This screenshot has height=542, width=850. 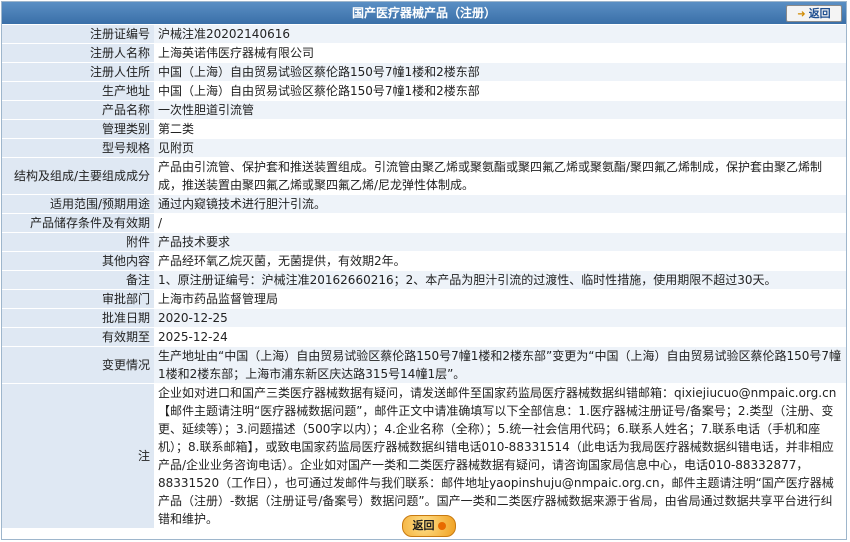 I want to click on table-row: 有效期至 2025-12-24, so click(x=424, y=337).